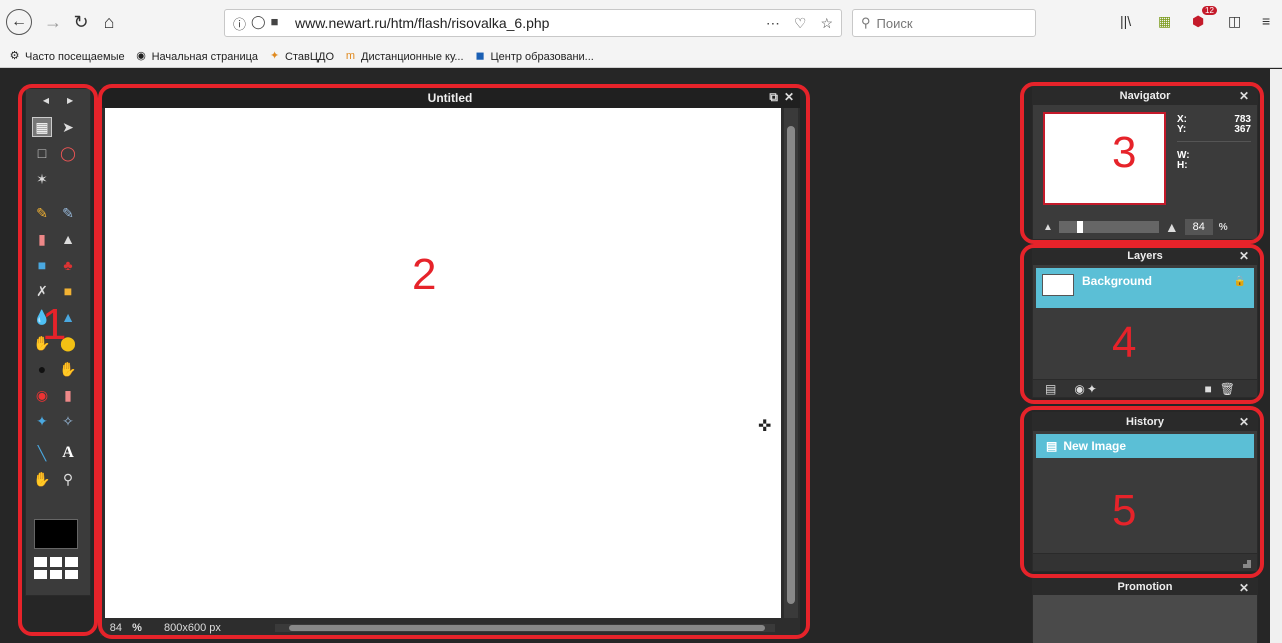 The image size is (1282, 643). I want to click on annotation-number-1: 1, so click(54, 324).